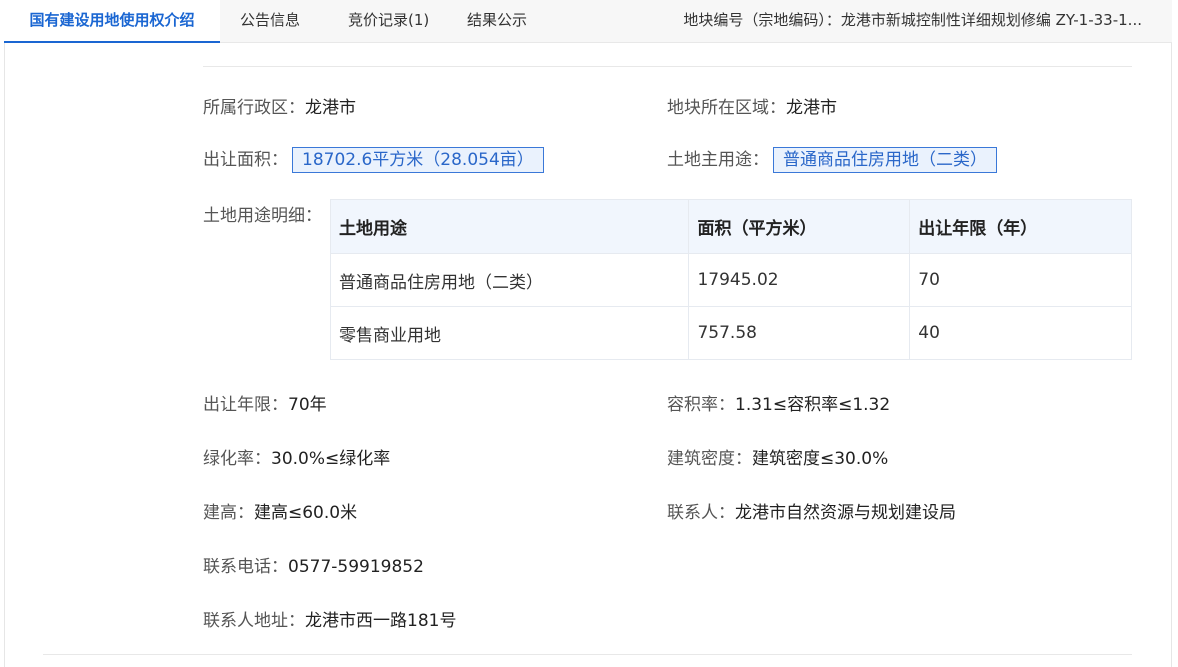 Image resolution: width=1178 pixels, height=667 pixels. What do you see at coordinates (306, 513) in the screenshot?
I see `building-height-value: 建高≤60.0米` at bounding box center [306, 513].